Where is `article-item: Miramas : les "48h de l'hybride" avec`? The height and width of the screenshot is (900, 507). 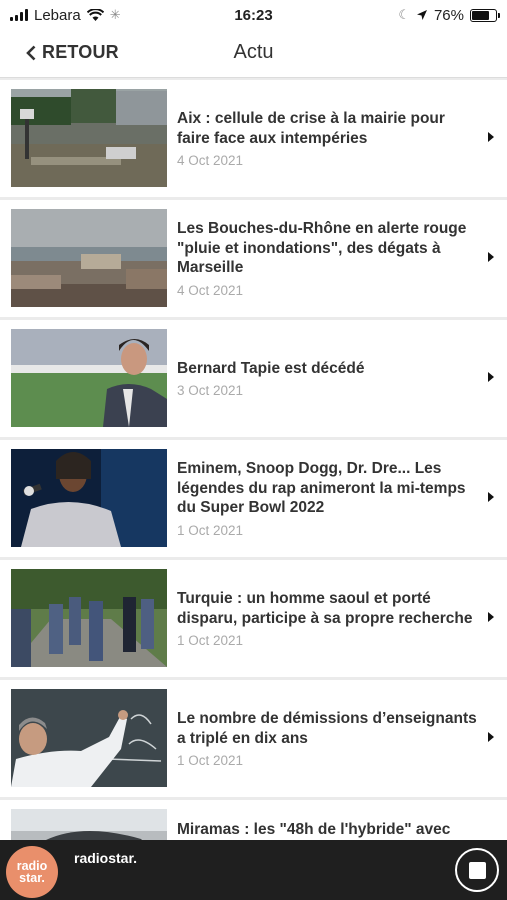 article-item: Miramas : les "48h de l'hybride" avec is located at coordinates (253, 820).